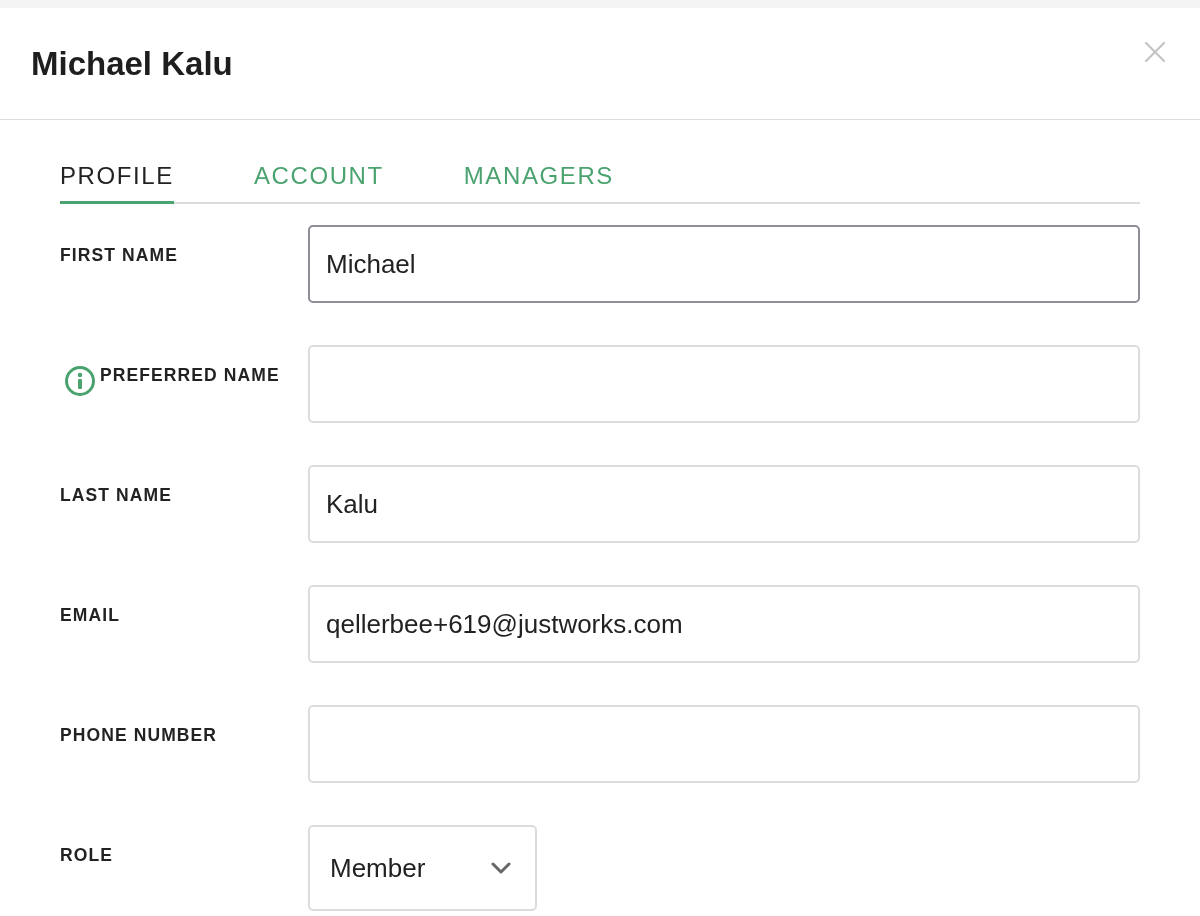 Image resolution: width=1200 pixels, height=916 pixels. What do you see at coordinates (724, 504) in the screenshot?
I see `text-field: Kalu` at bounding box center [724, 504].